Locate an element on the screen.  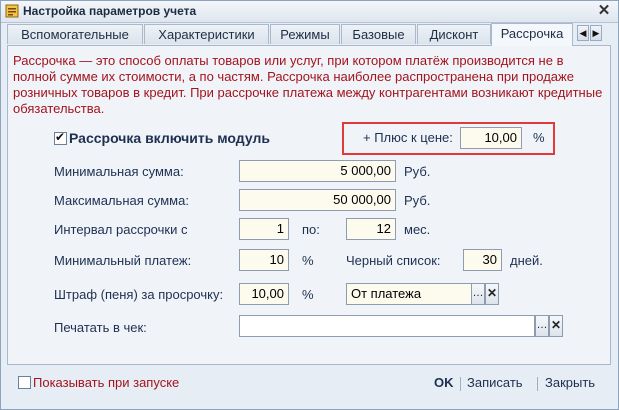
tab-modes: Режимы is located at coordinates (305, 34).